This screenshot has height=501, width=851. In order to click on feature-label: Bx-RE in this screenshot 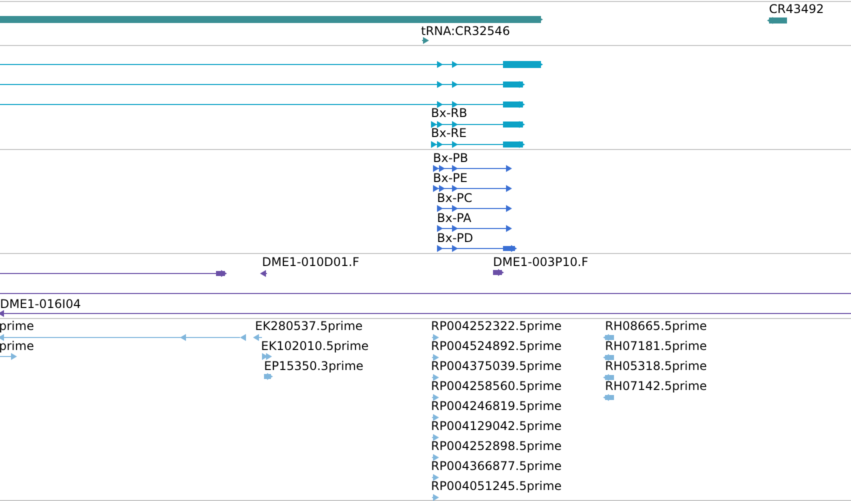, I will do `click(449, 133)`.